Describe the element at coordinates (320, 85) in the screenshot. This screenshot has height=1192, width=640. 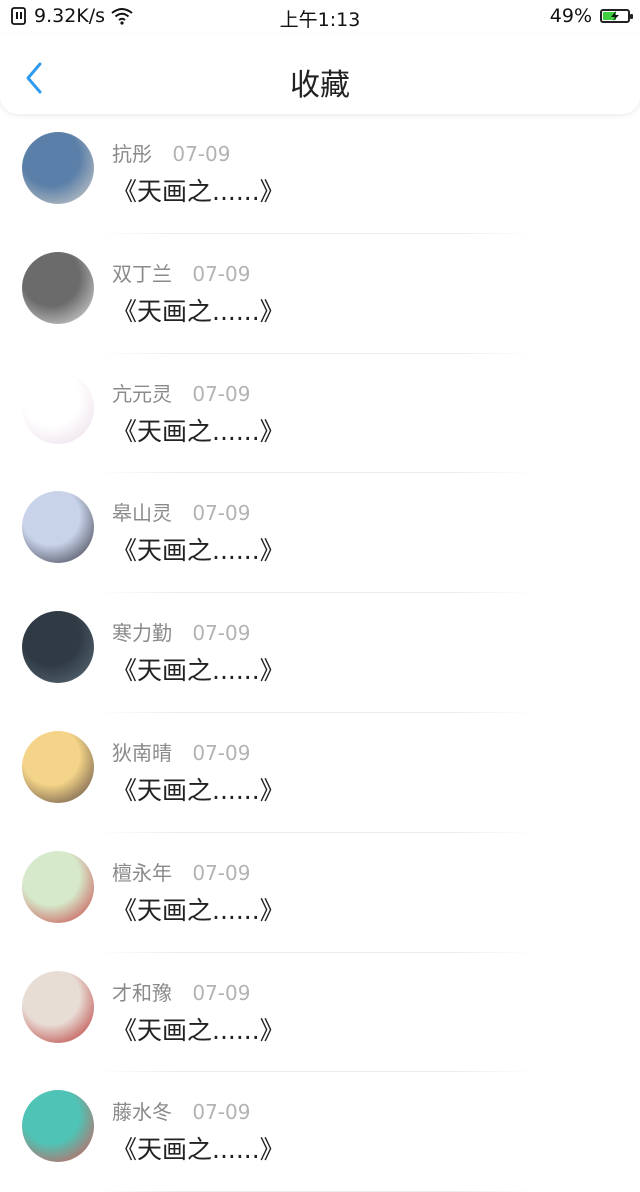
I see `page-title: 收藏` at that location.